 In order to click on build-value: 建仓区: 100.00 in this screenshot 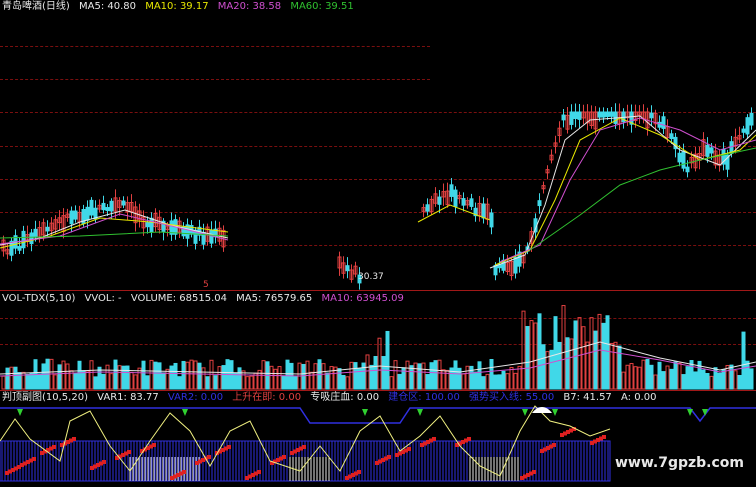, I will do `click(424, 397)`.